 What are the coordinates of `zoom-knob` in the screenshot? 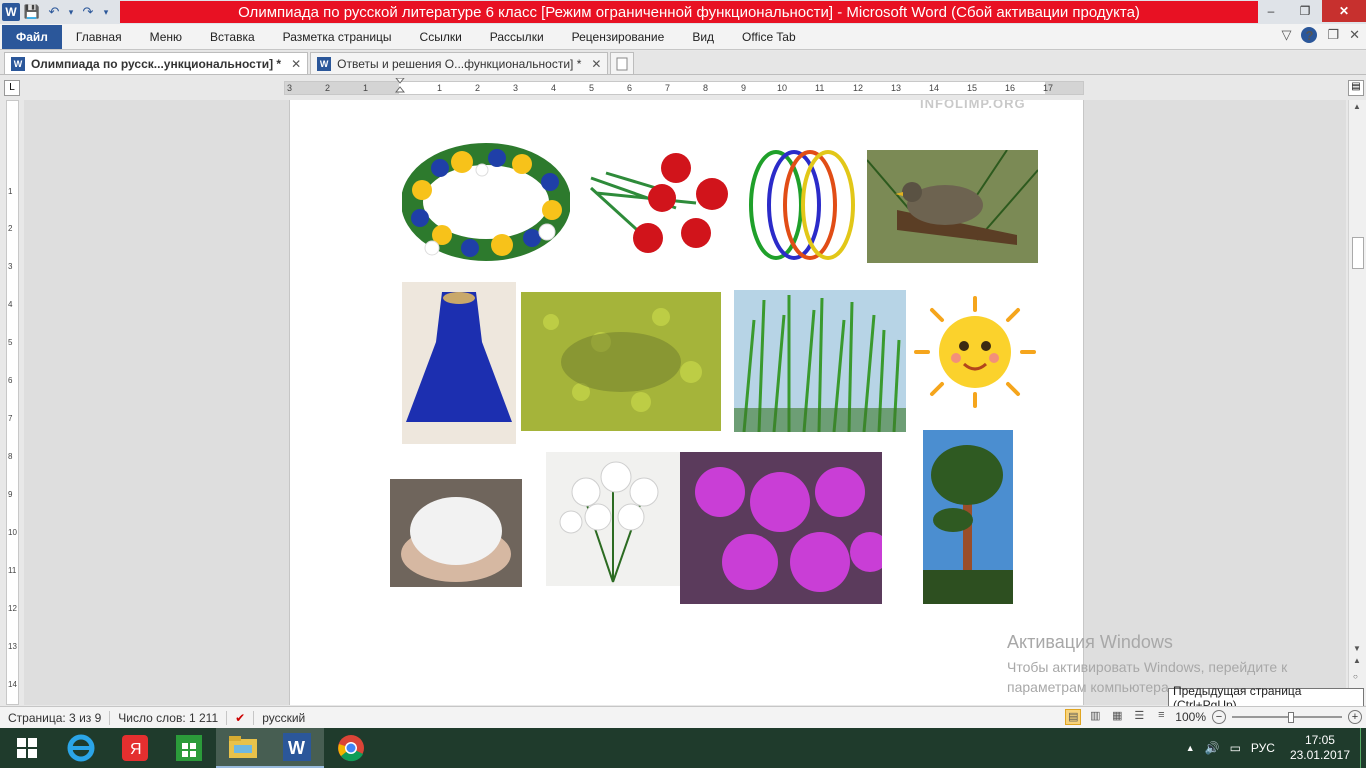 It's located at (1291, 717).